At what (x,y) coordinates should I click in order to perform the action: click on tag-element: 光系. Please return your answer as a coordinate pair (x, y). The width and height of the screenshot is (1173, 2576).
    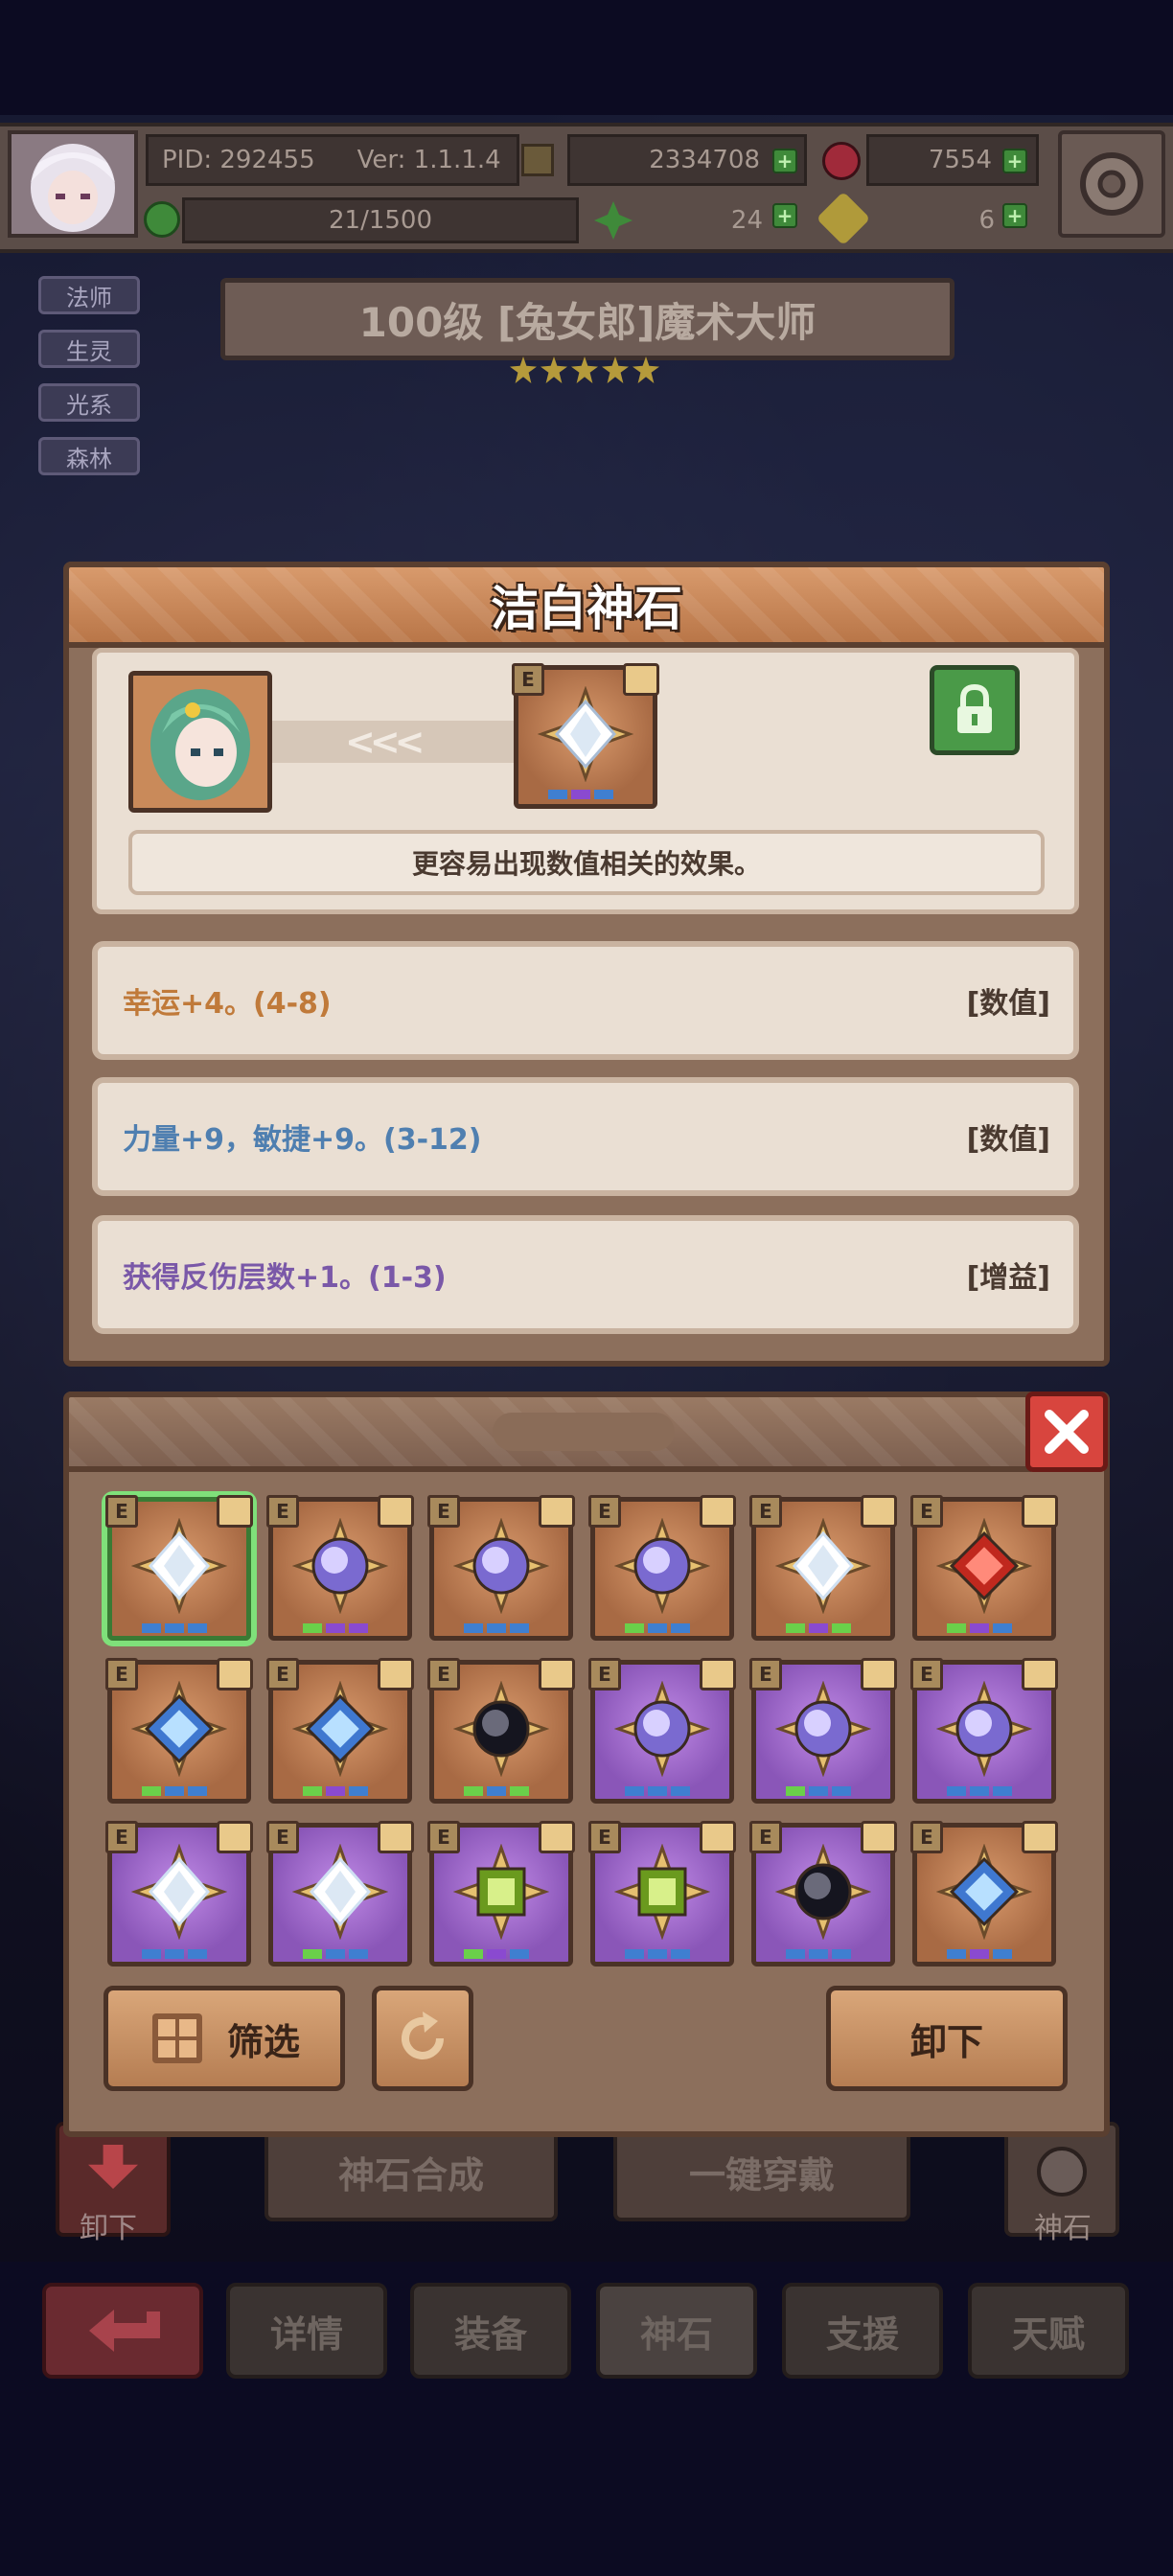
    Looking at the image, I should click on (89, 402).